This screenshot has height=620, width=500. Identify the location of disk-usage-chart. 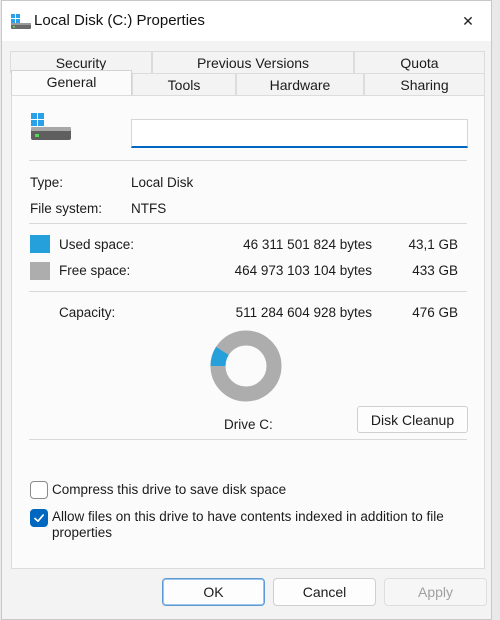
(246, 366).